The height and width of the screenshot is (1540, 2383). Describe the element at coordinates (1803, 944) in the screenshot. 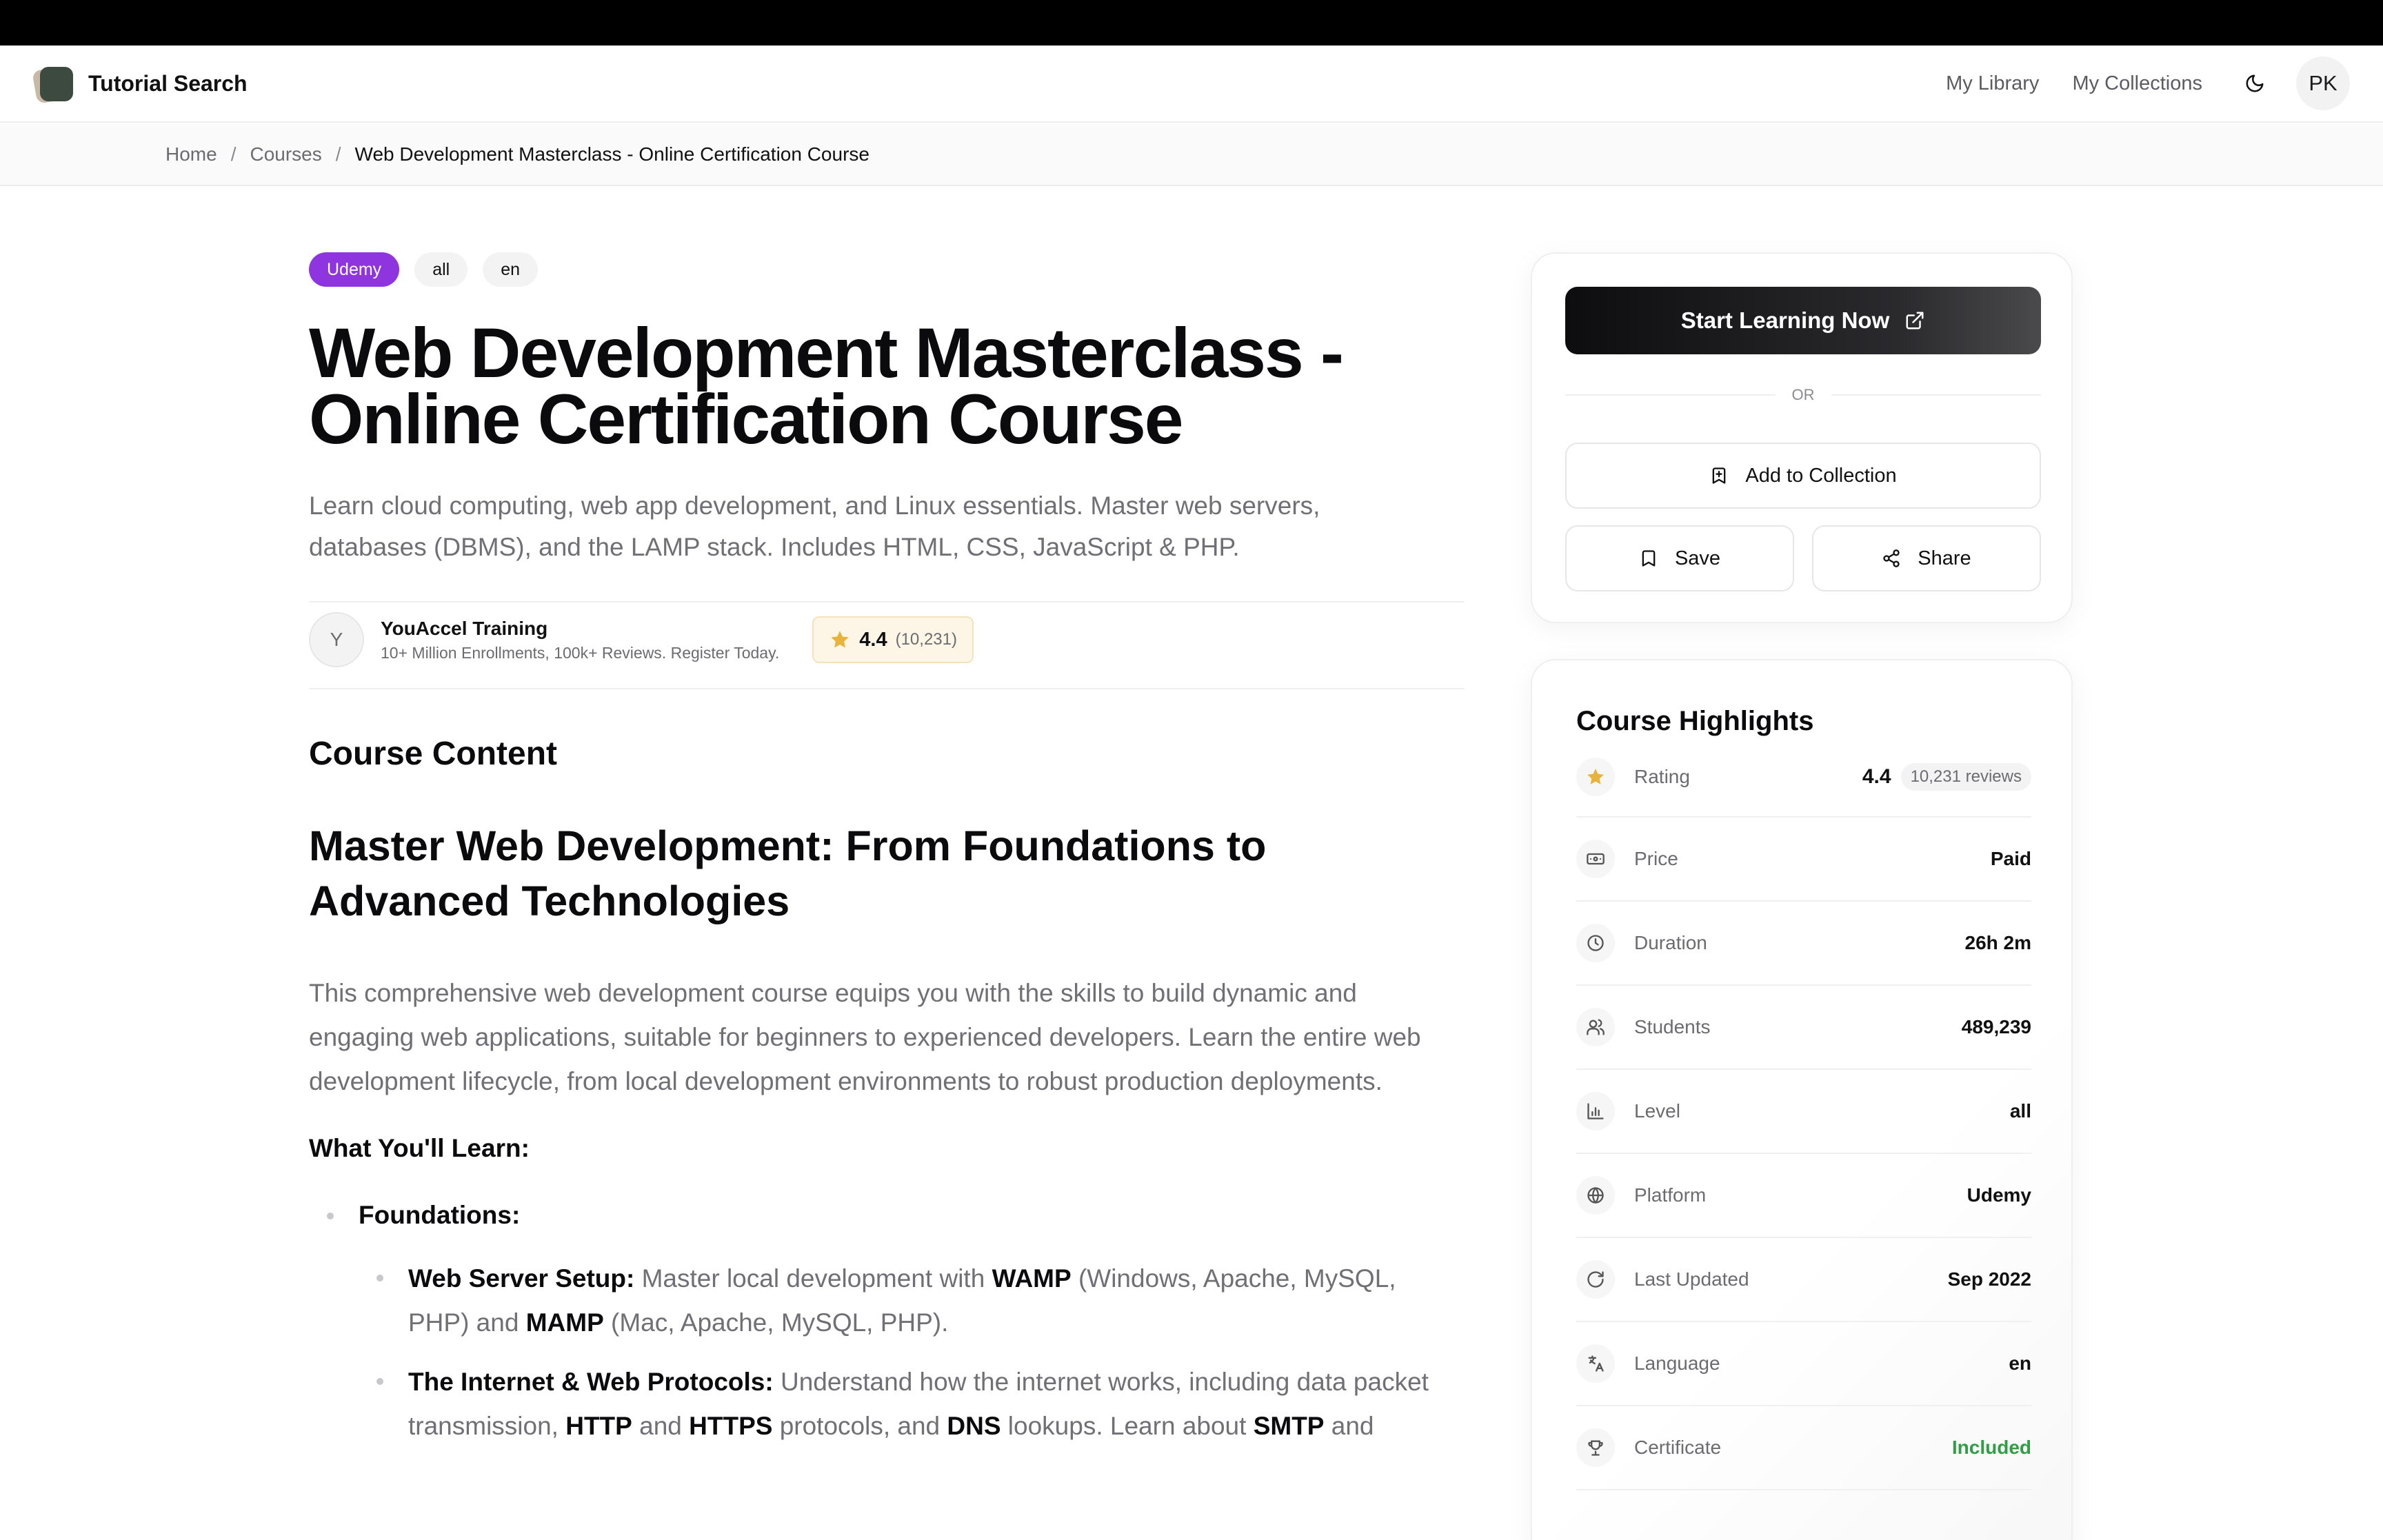

I see `highlight-duration: Duration 26h 2m` at that location.